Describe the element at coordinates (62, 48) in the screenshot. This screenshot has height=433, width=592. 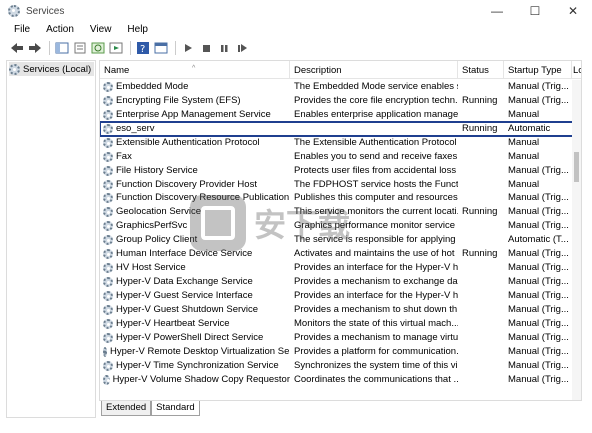
I see `show-tree-icon` at that location.